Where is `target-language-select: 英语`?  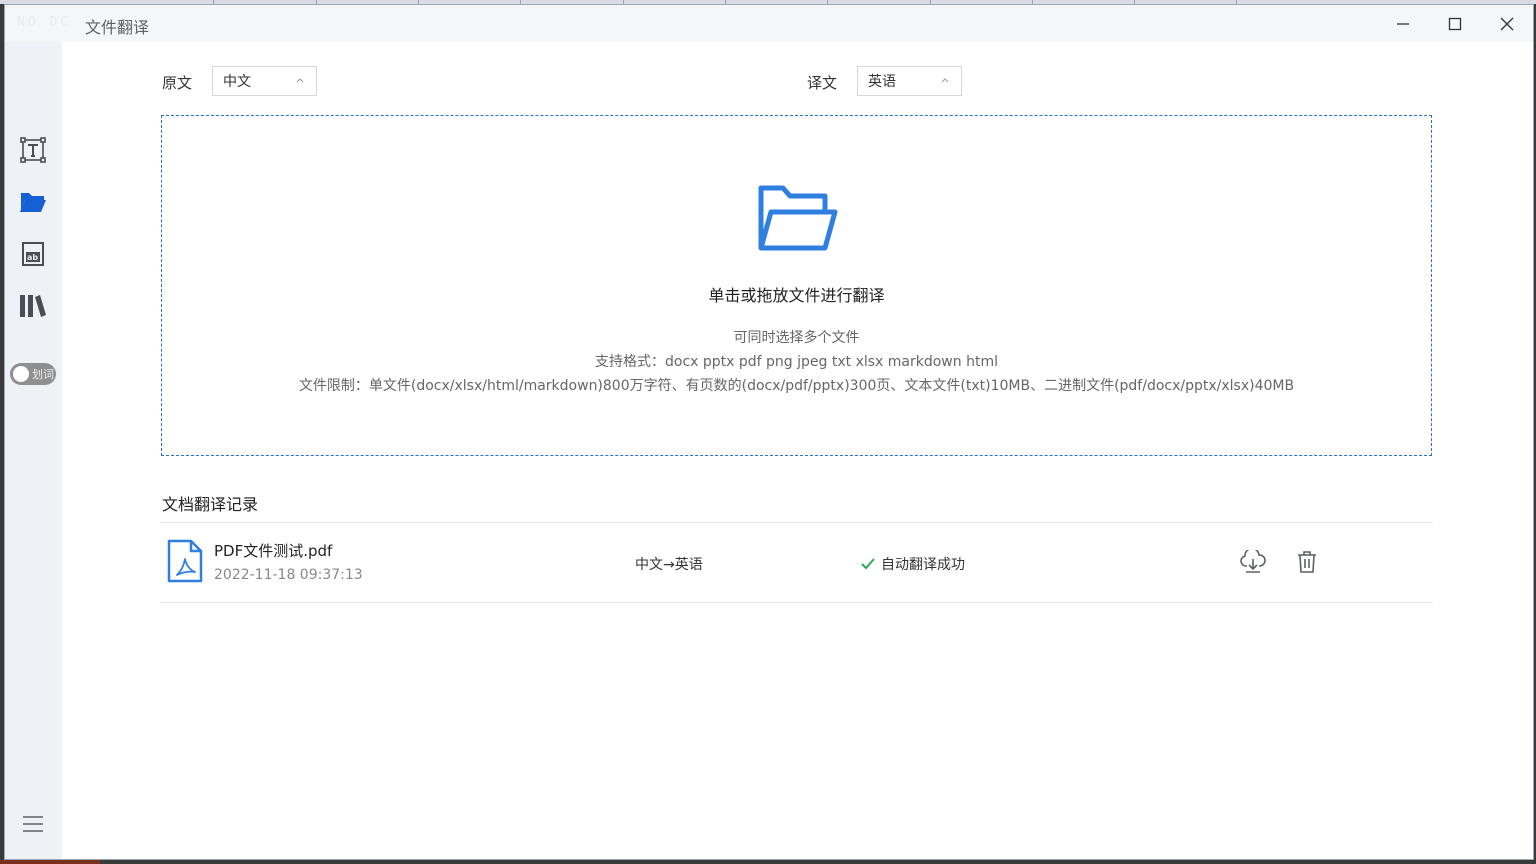 target-language-select: 英语 is located at coordinates (909, 81).